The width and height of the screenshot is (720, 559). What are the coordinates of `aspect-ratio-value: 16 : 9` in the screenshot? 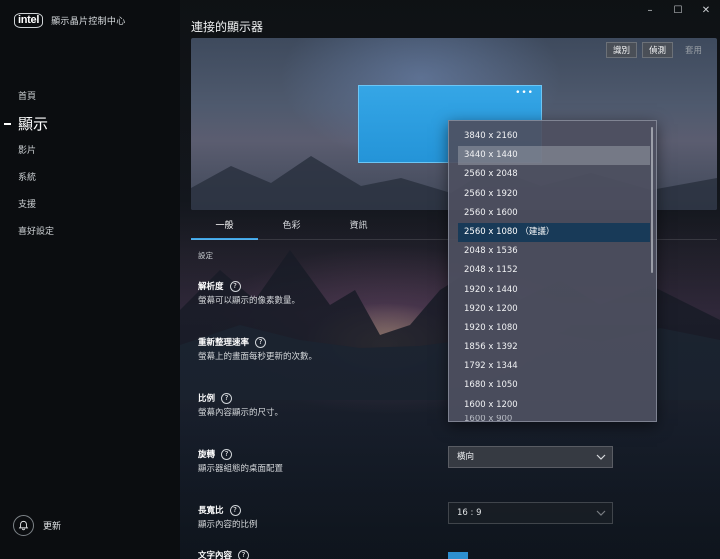 It's located at (469, 513).